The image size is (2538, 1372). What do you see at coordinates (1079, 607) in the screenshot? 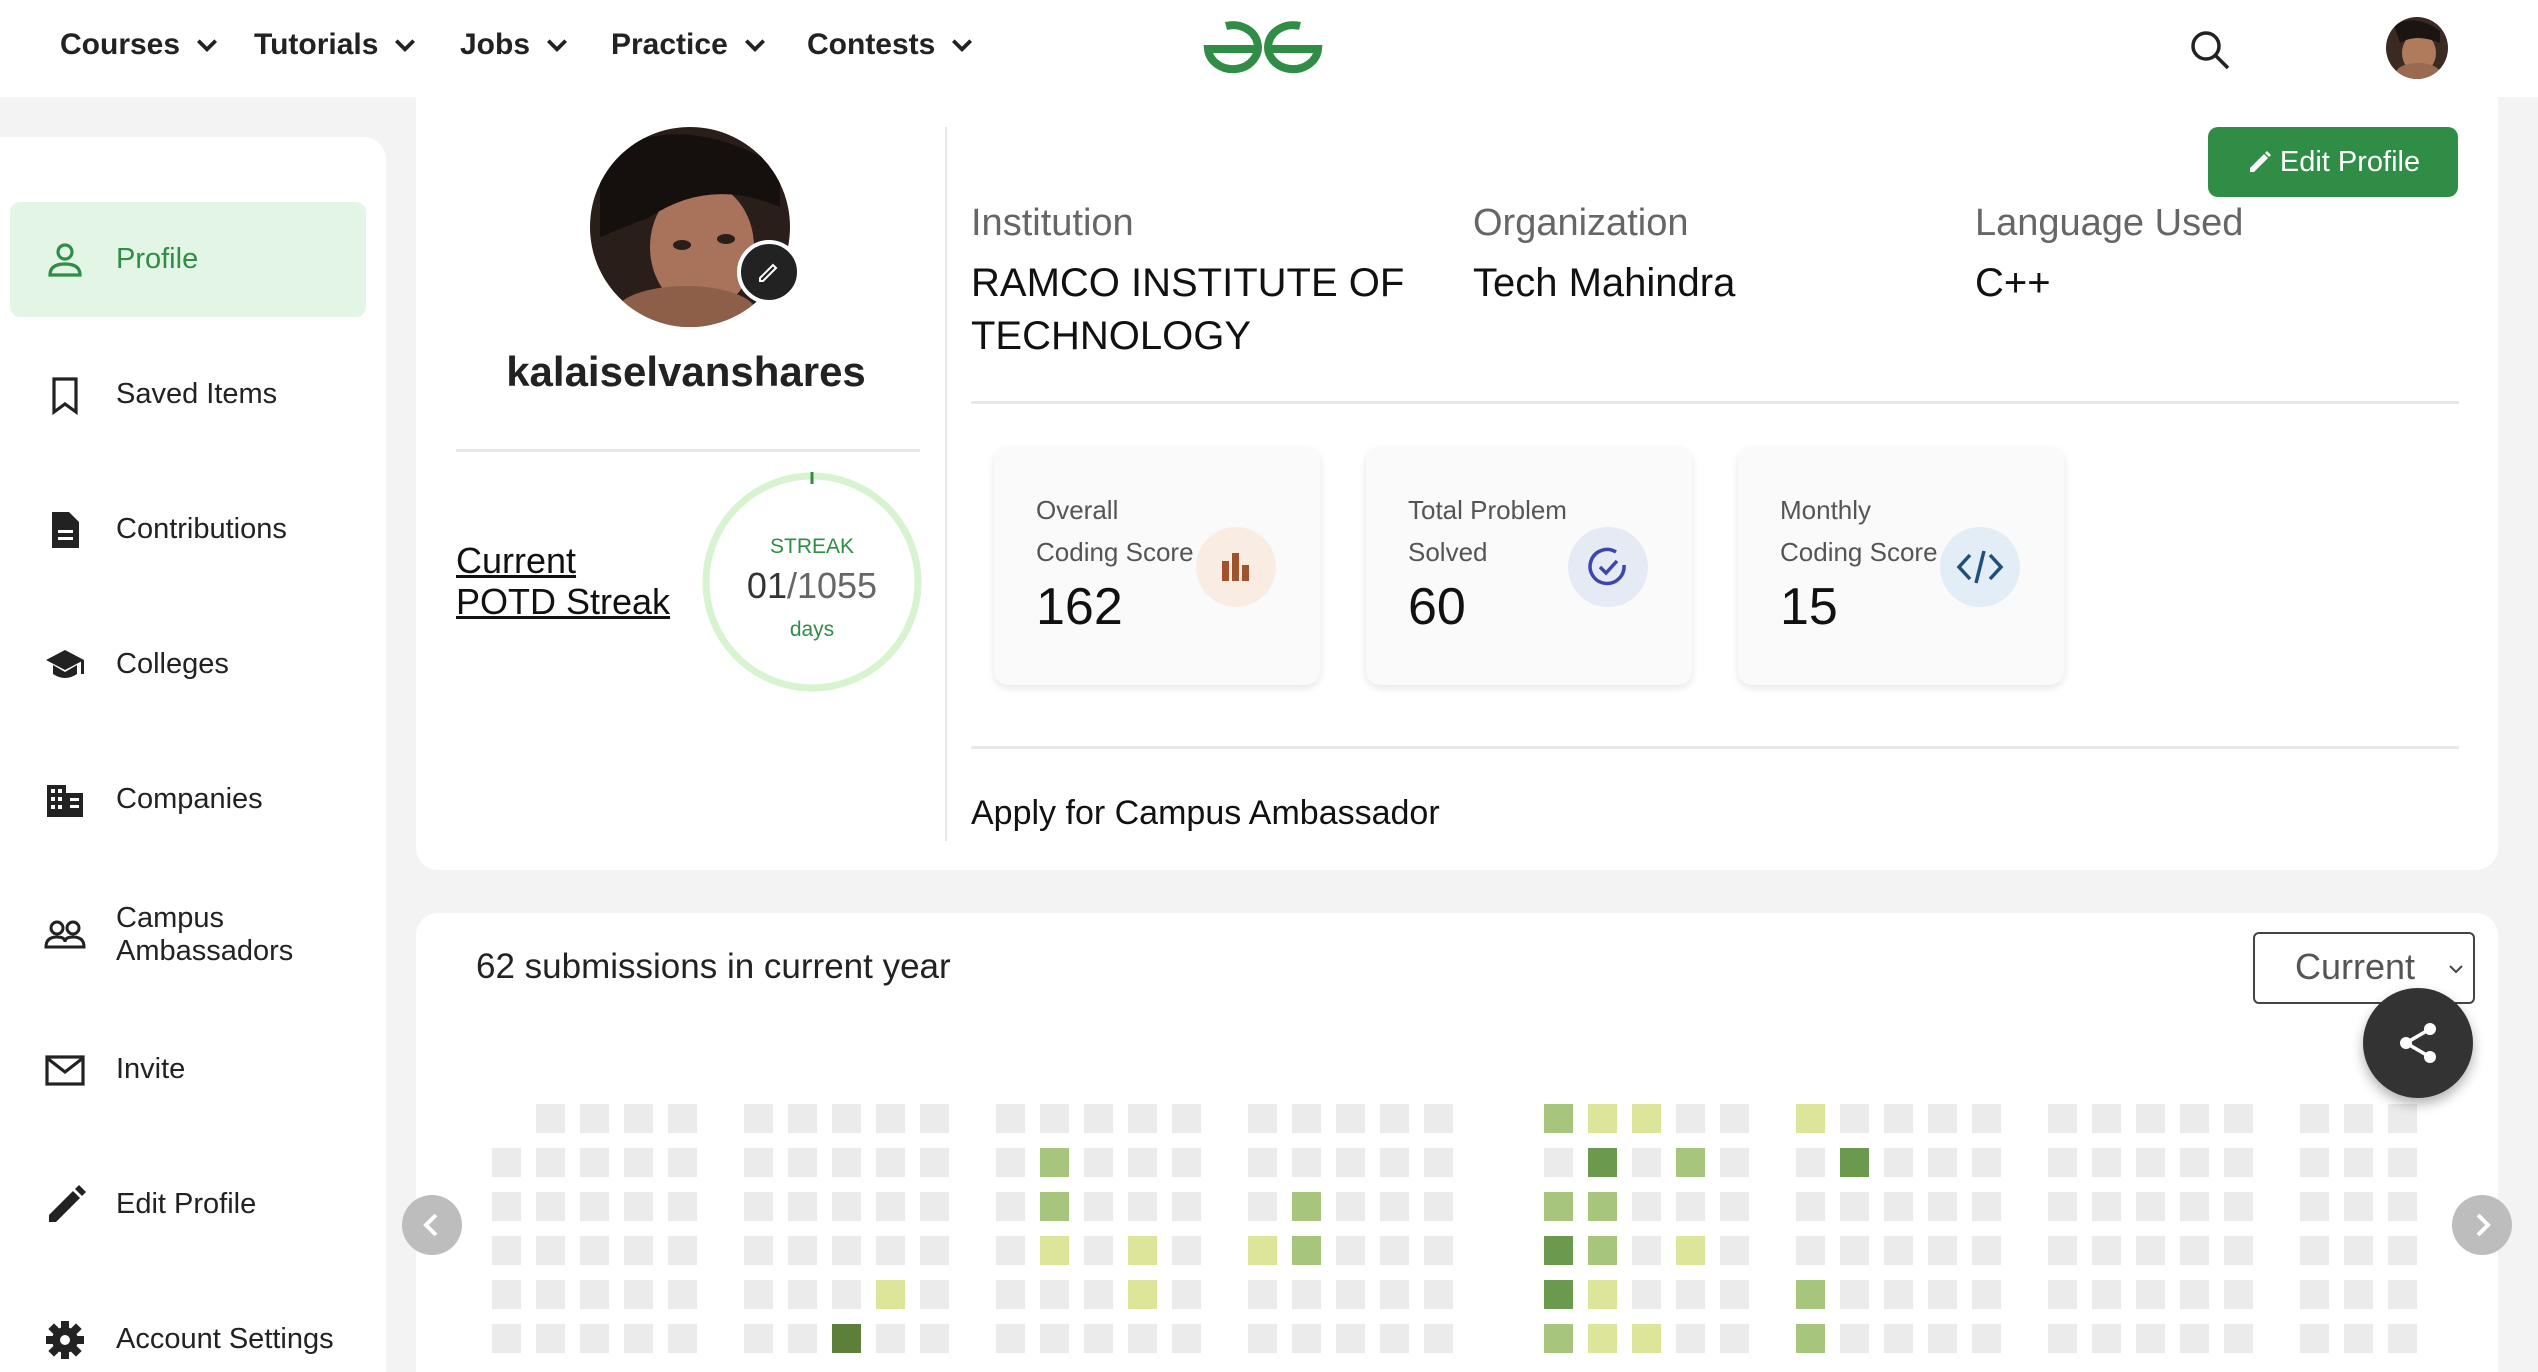
I see `stat-value: 162` at bounding box center [1079, 607].